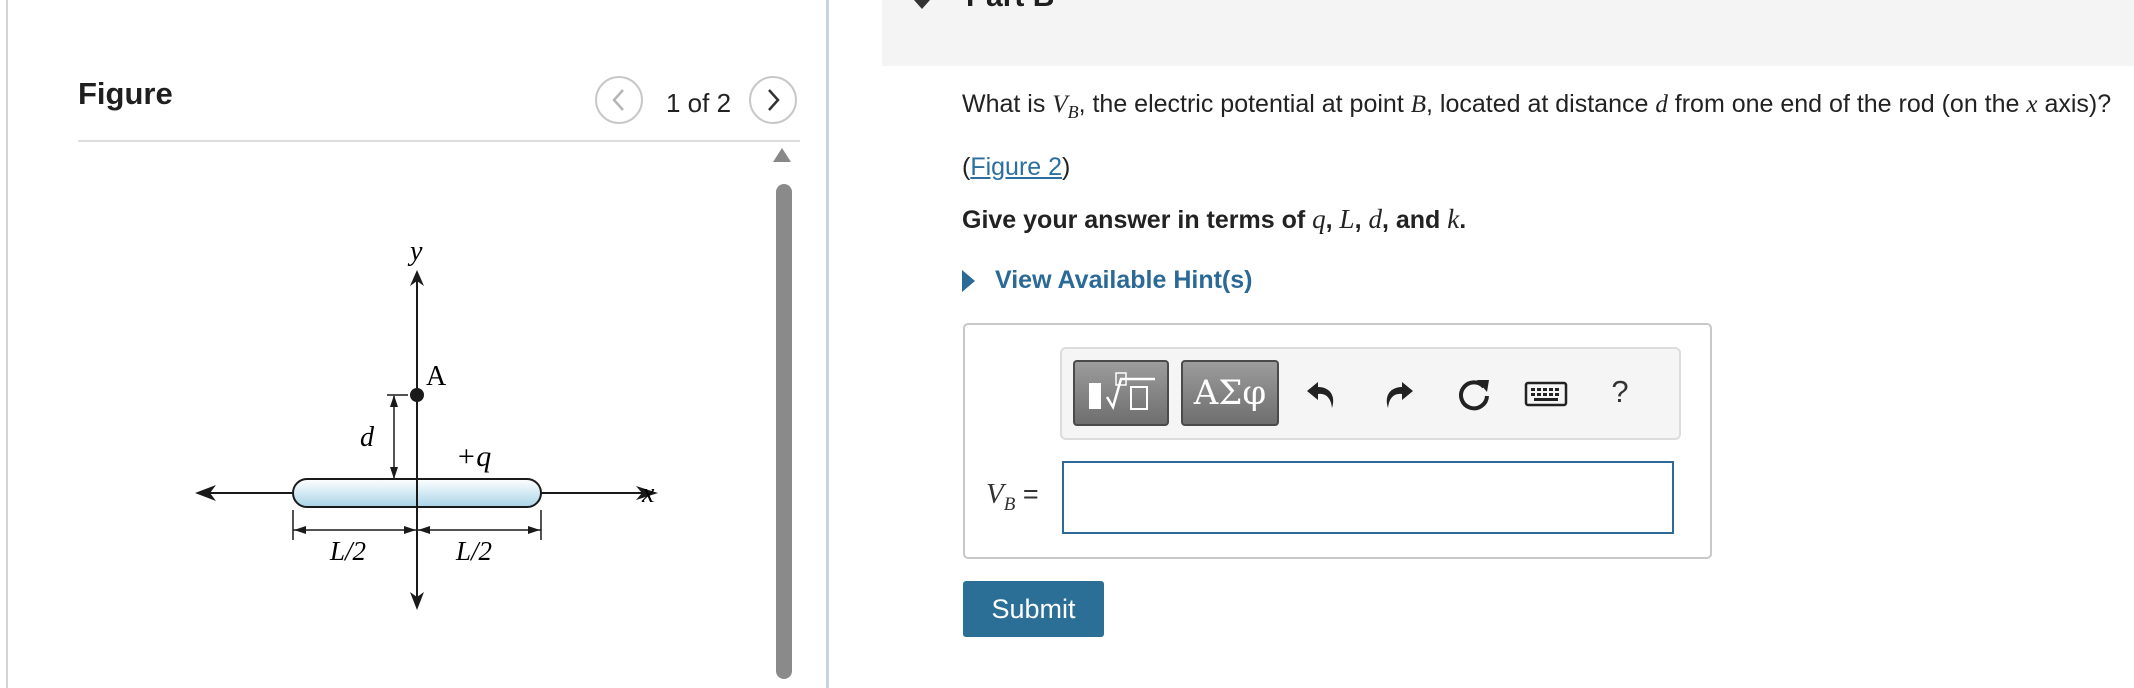 This screenshot has height=688, width=2134. Describe the element at coordinates (125, 93) in the screenshot. I see `figure-title: Figure` at that location.